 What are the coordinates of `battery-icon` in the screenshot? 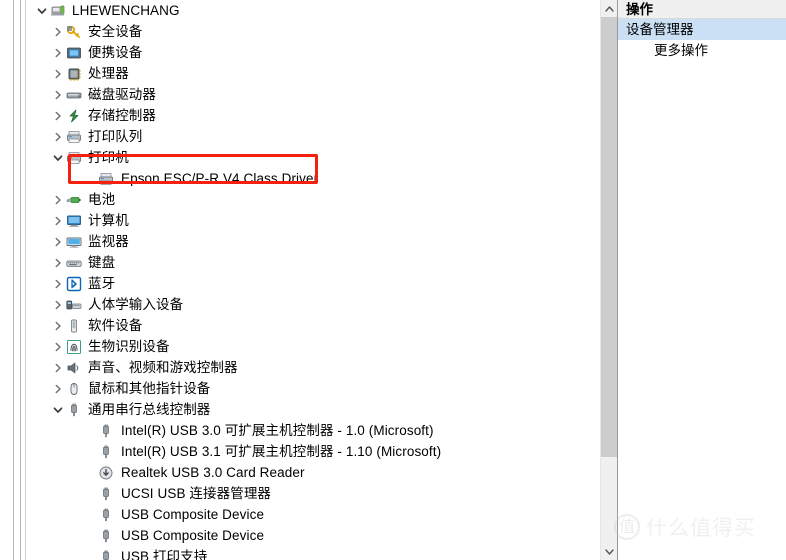 It's located at (74, 200).